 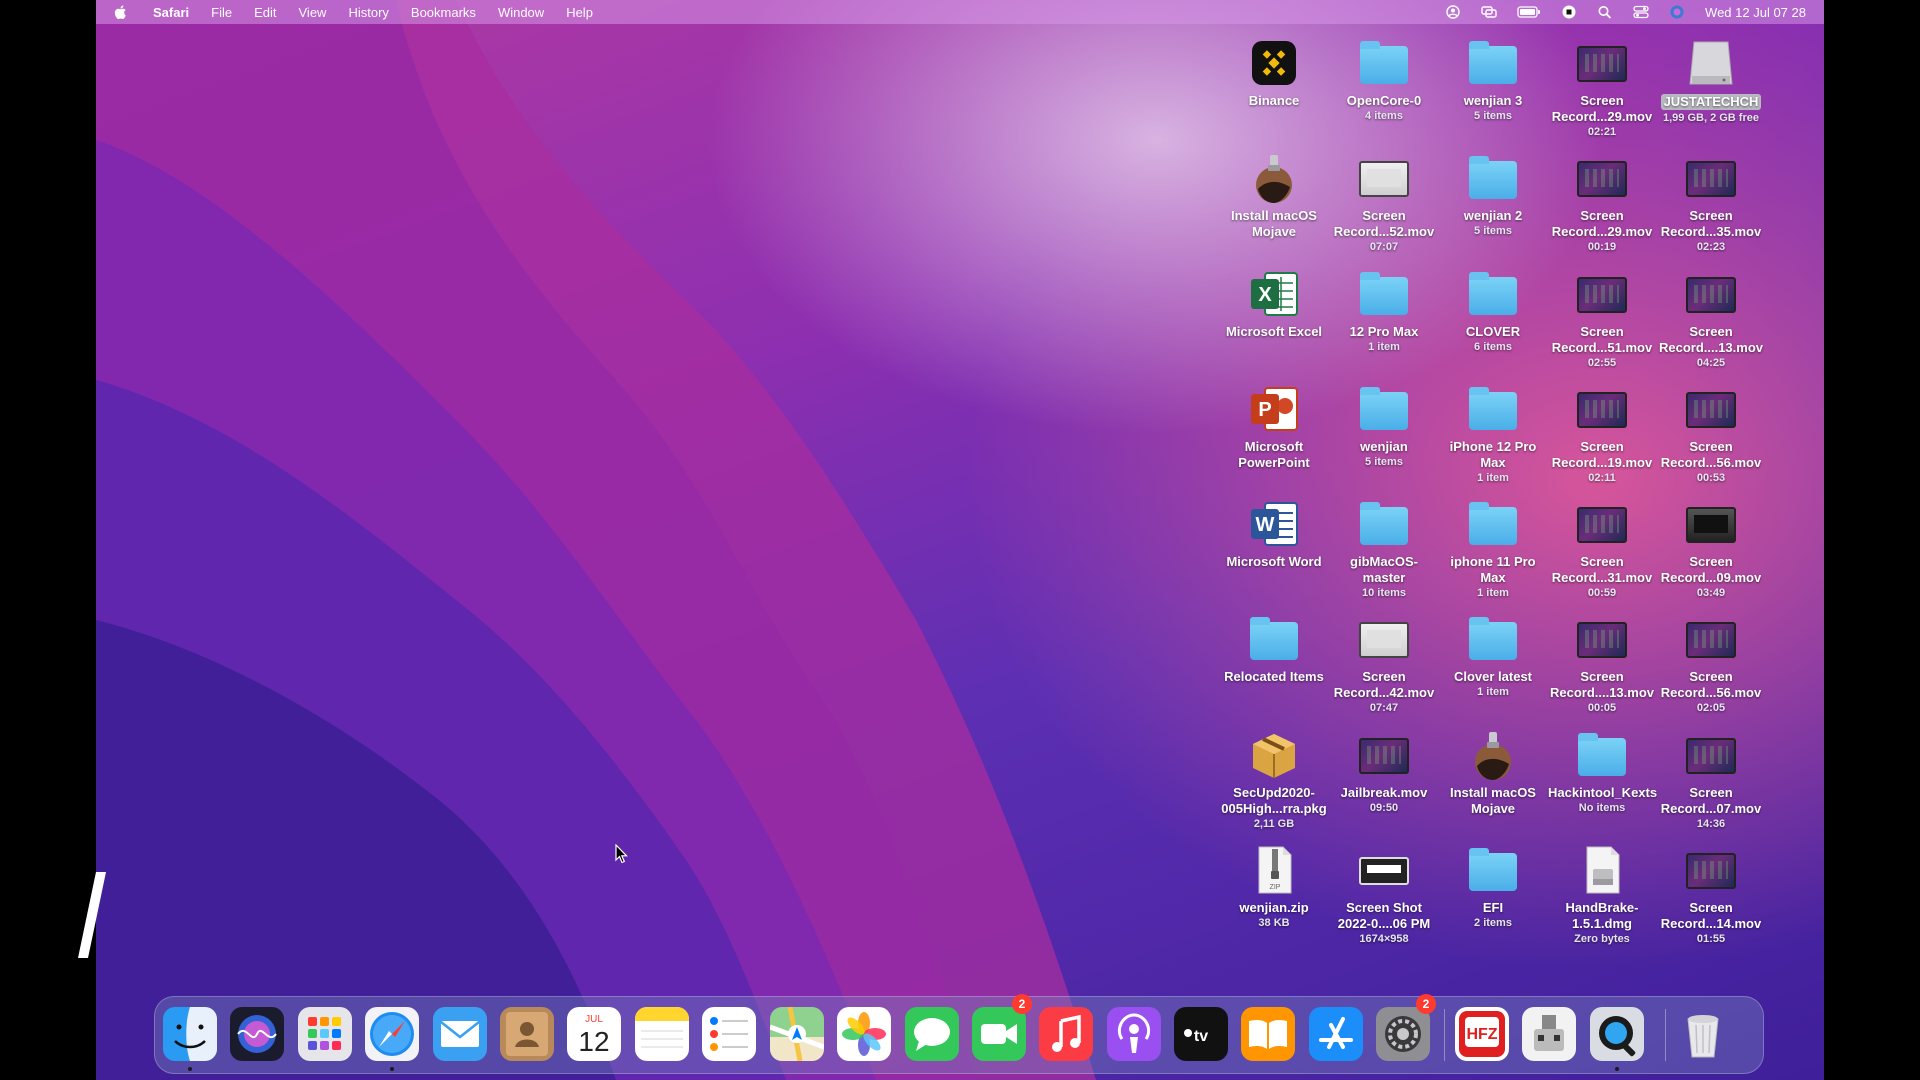 I want to click on desktop-item-label: Install macOS Mojave, so click(x=1493, y=800).